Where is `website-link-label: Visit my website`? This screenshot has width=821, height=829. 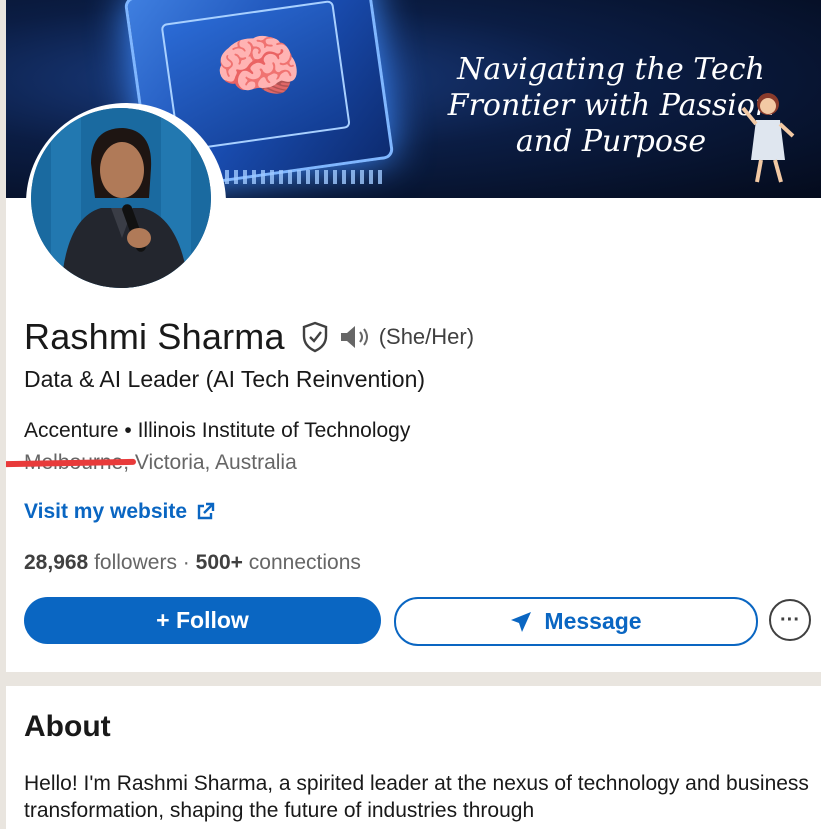 website-link-label: Visit my website is located at coordinates (106, 511).